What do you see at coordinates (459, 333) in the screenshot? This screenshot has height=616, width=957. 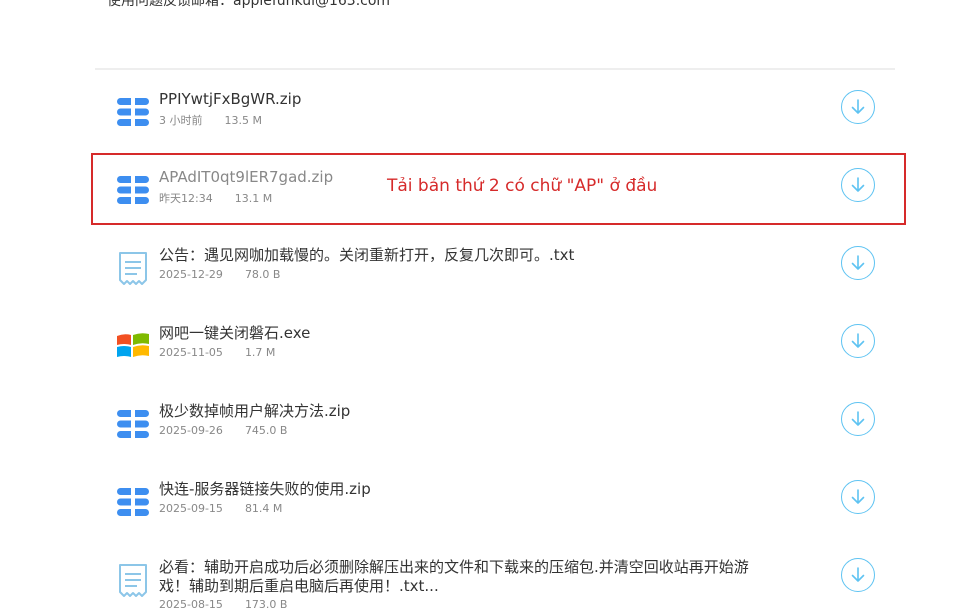 I see `file-name: 网吧一键关闭磐石.exe` at bounding box center [459, 333].